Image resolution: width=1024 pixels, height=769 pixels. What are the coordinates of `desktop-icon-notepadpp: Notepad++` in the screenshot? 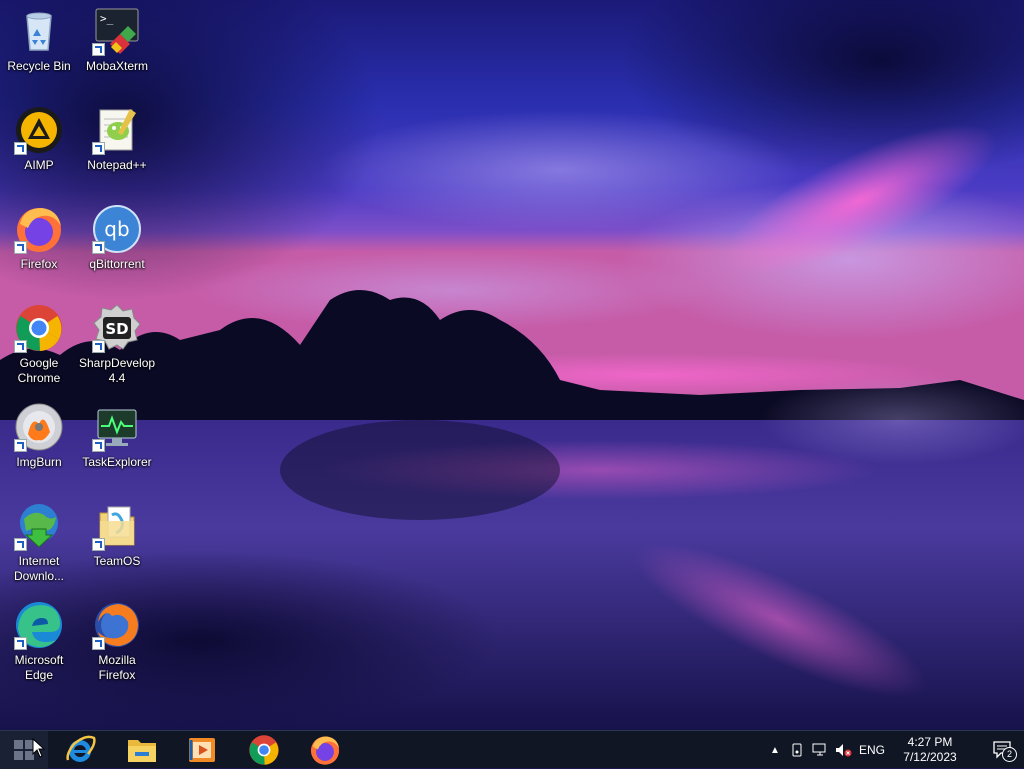 It's located at (117, 137).